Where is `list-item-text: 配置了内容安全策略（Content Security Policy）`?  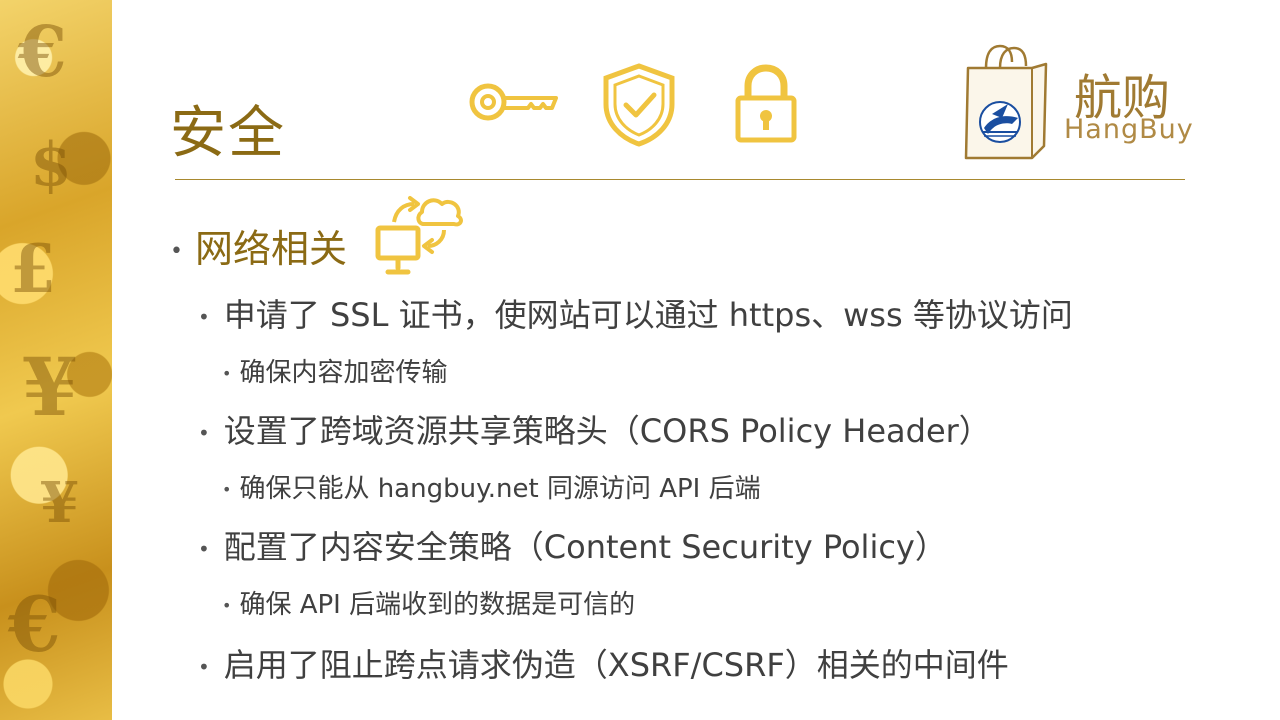 list-item-text: 配置了内容安全策略（Content Security Policy） is located at coordinates (585, 547).